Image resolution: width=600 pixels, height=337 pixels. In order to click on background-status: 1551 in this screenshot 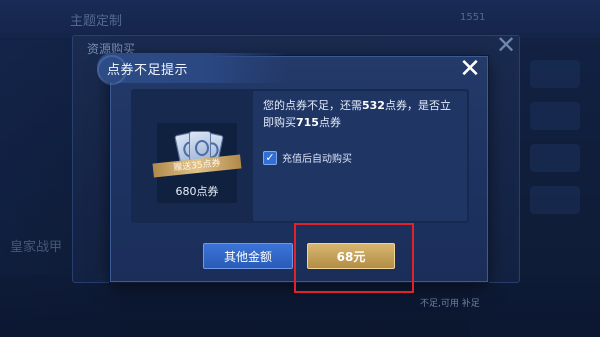, I will do `click(473, 17)`.